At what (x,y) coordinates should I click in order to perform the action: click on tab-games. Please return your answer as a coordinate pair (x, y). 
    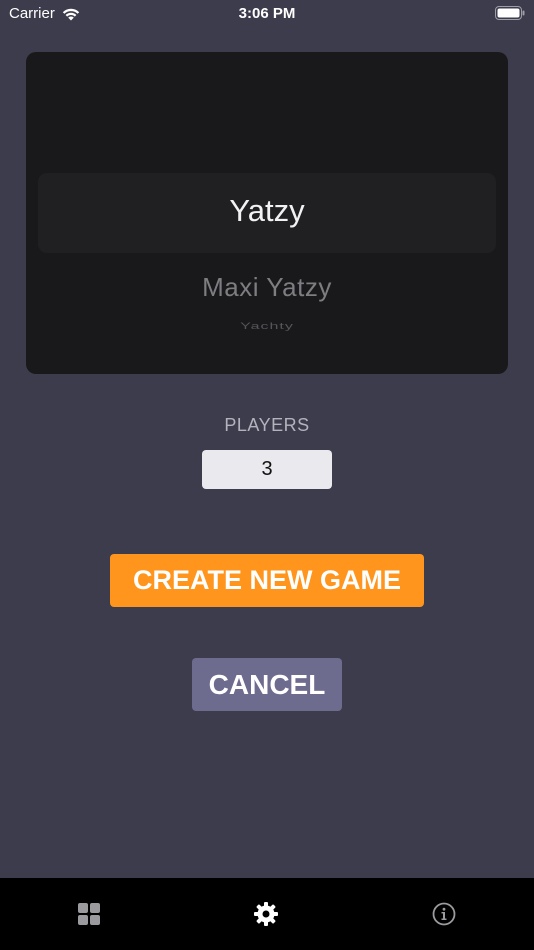
    Looking at the image, I should click on (89, 914).